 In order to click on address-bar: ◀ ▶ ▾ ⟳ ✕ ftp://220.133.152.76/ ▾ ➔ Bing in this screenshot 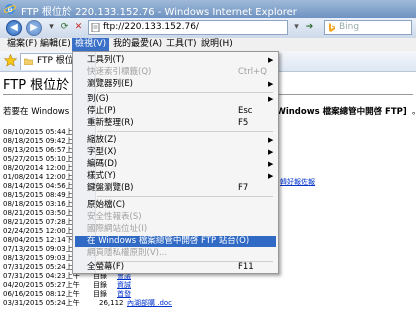, I will do `click(208, 28)`.